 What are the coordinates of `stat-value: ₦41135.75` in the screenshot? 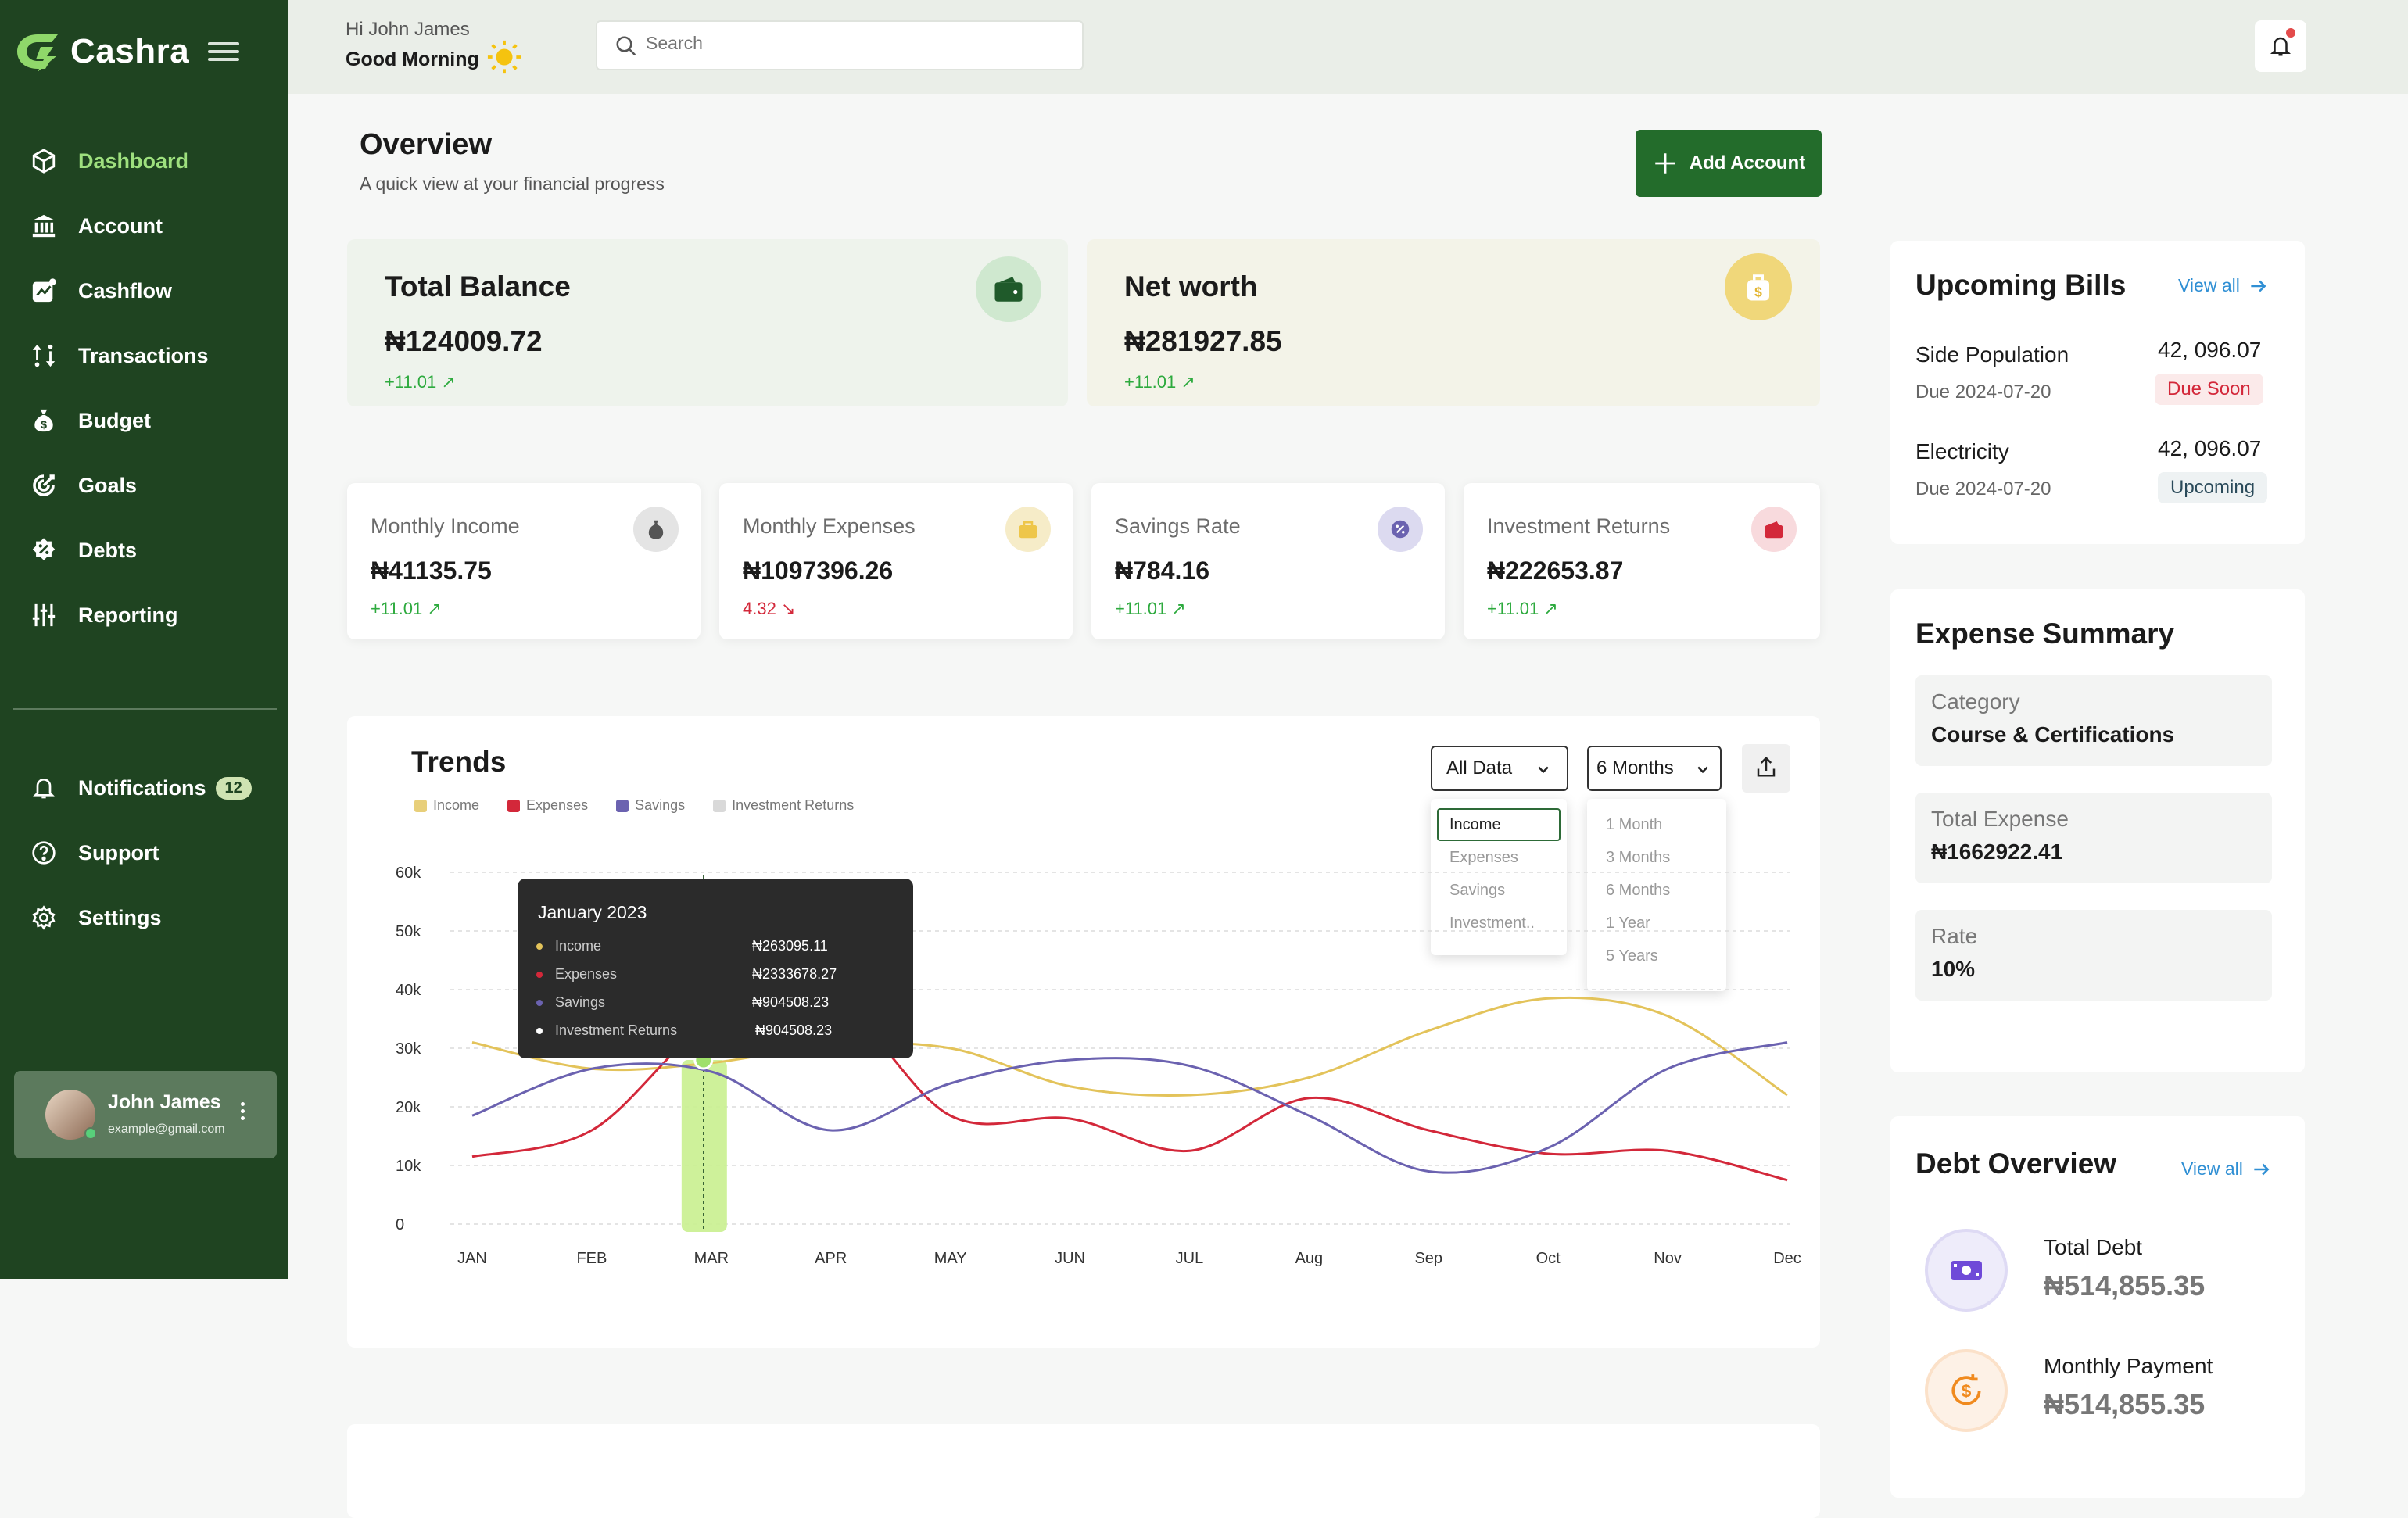 It's located at (432, 571).